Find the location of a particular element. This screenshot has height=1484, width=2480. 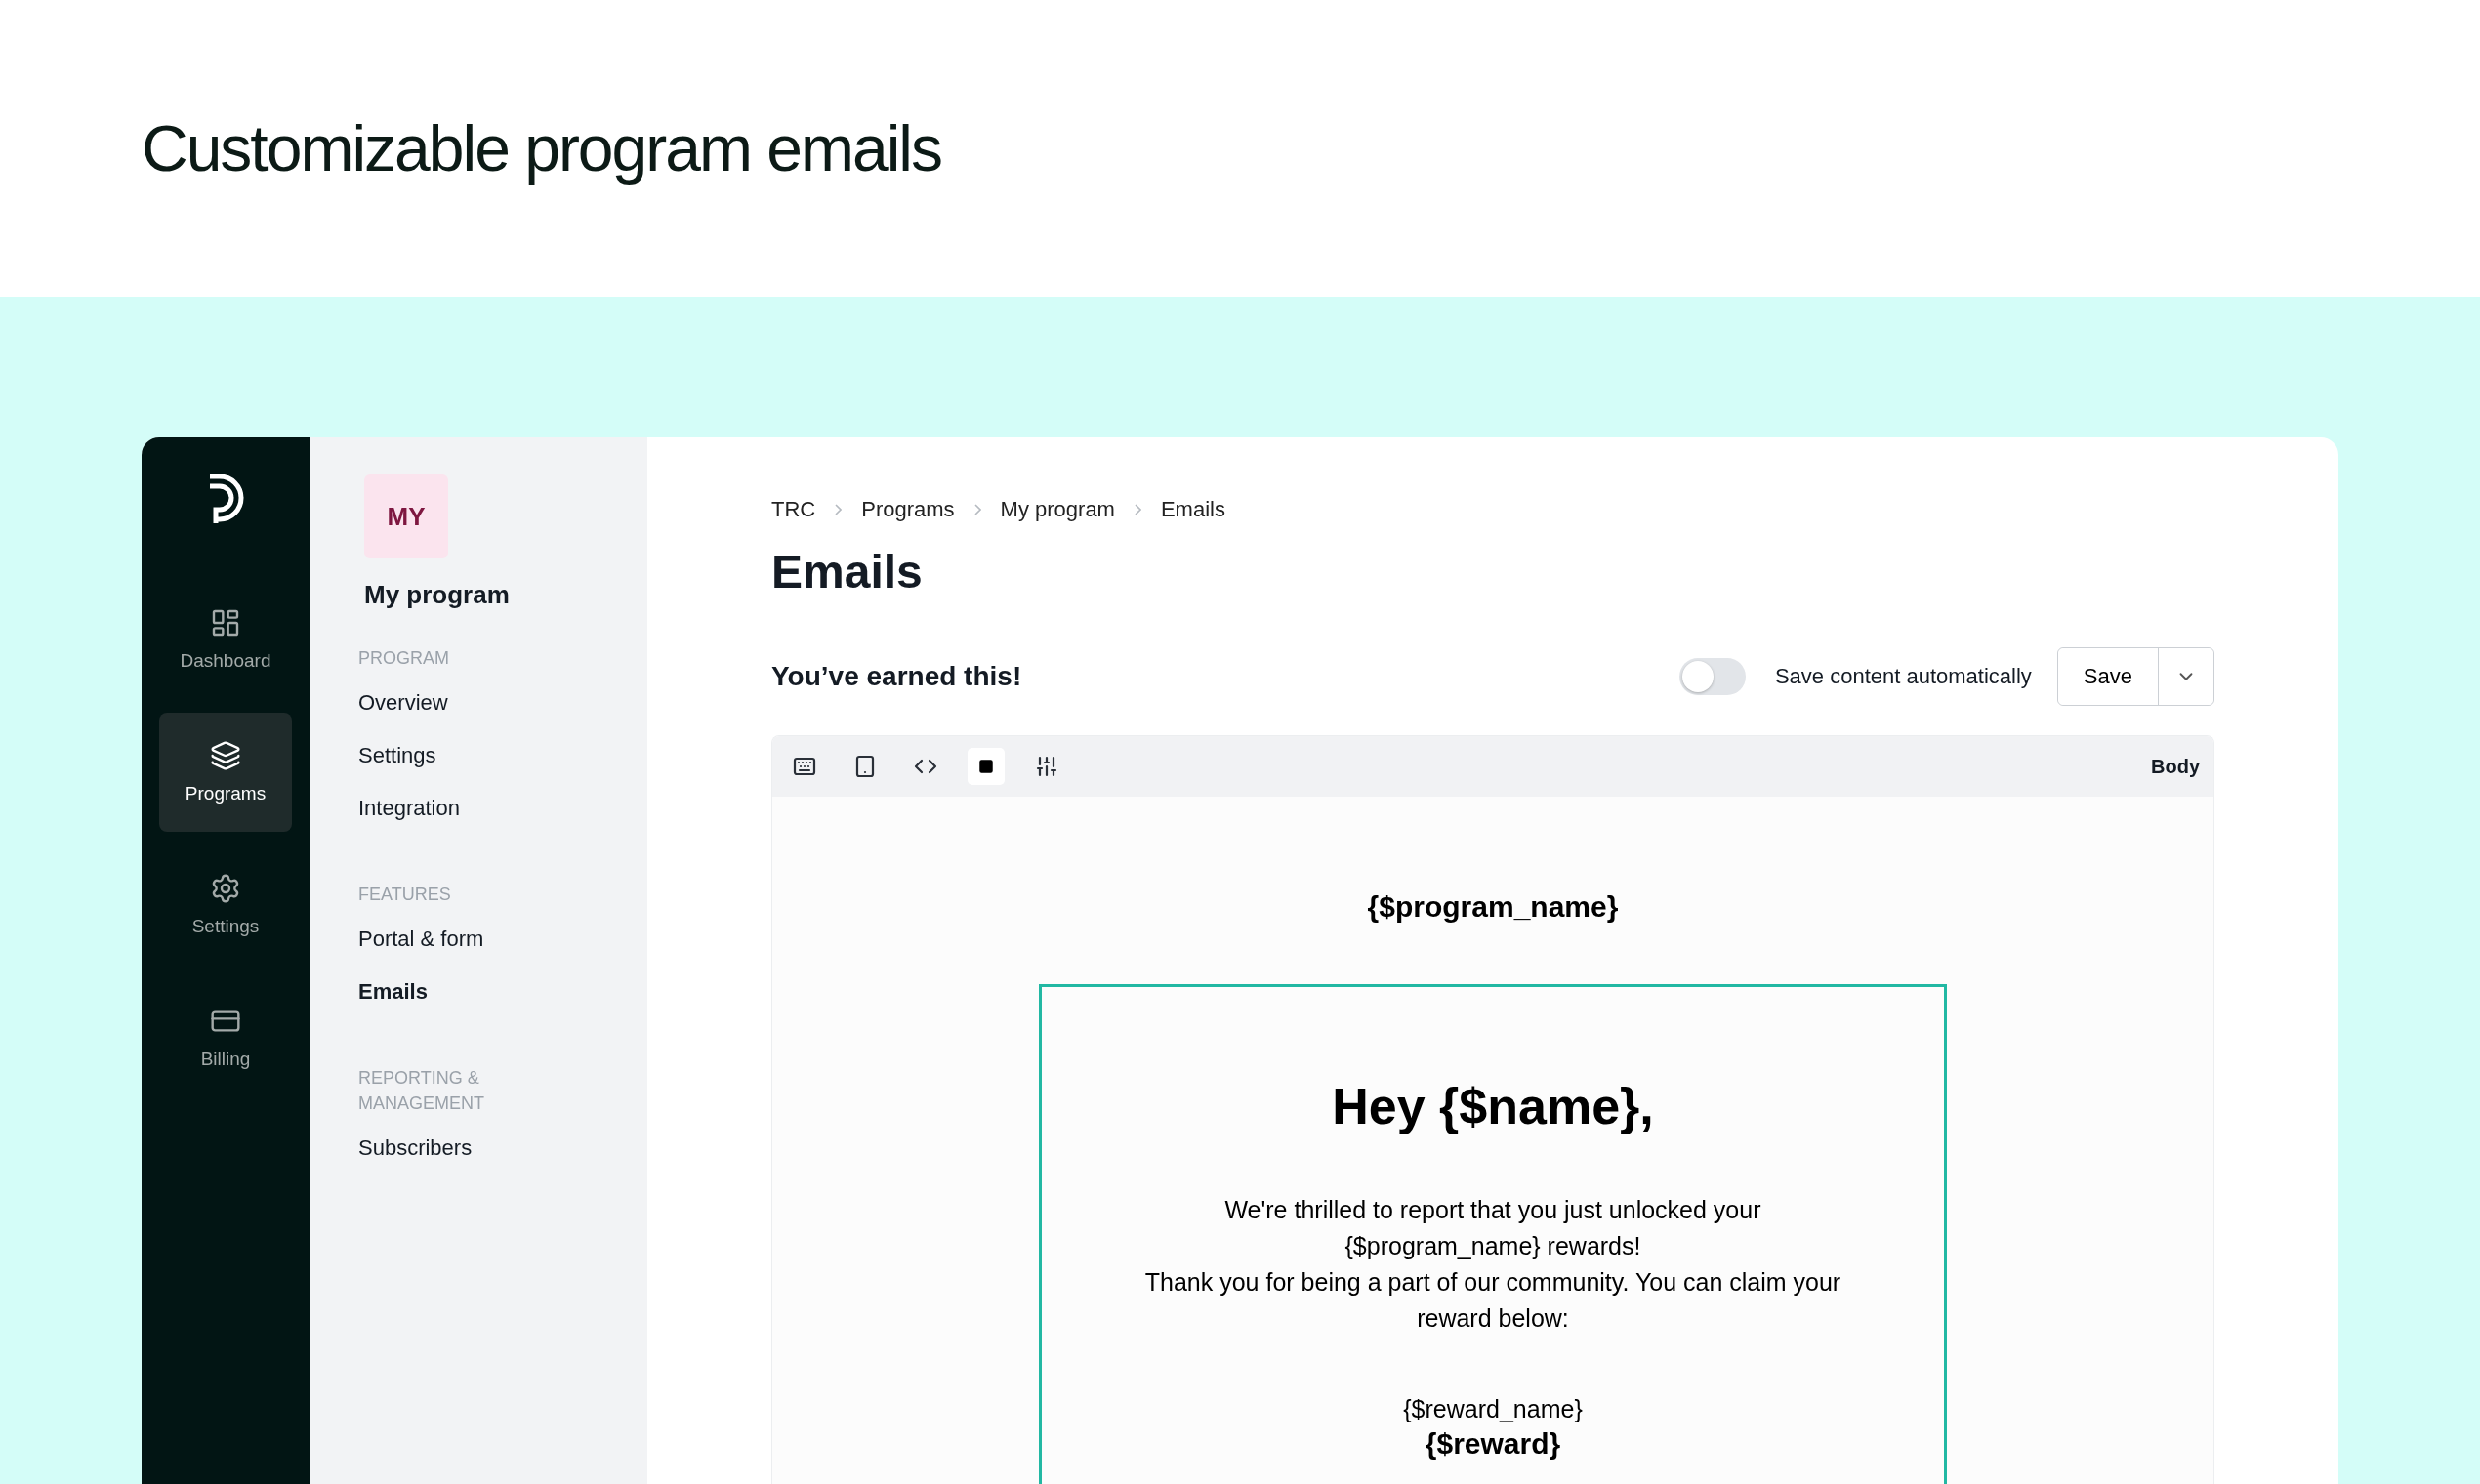

nav-label: Settings is located at coordinates (225, 927).